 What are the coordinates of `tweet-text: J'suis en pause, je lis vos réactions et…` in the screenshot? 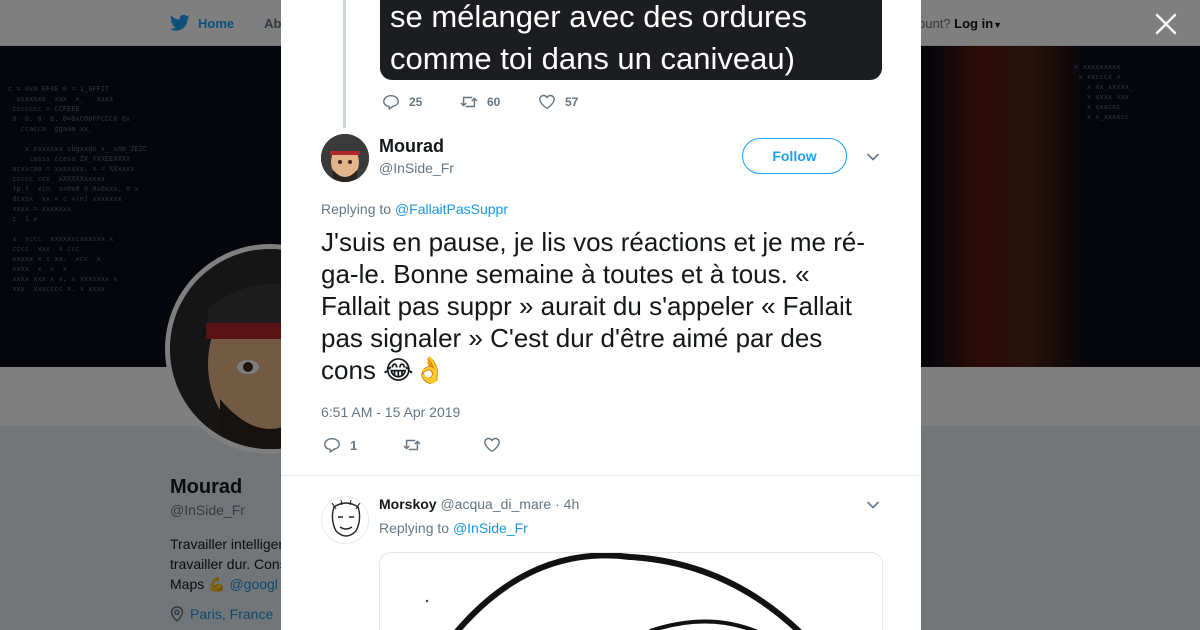 It's located at (593, 306).